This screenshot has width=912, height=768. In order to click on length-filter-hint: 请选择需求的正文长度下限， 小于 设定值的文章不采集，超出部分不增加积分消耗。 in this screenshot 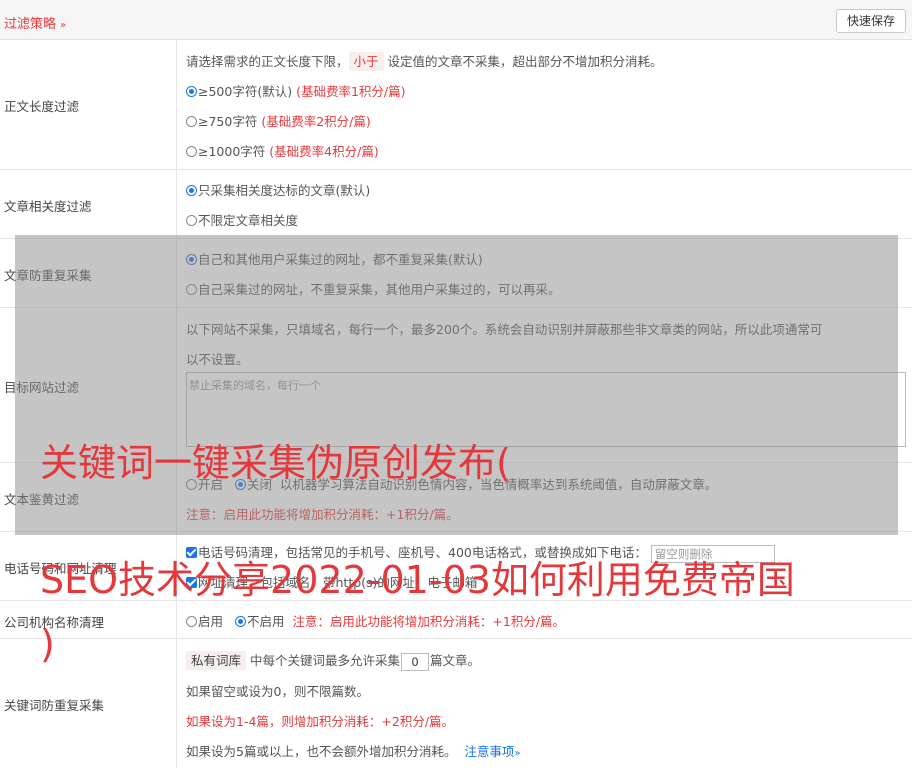, I will do `click(424, 61)`.